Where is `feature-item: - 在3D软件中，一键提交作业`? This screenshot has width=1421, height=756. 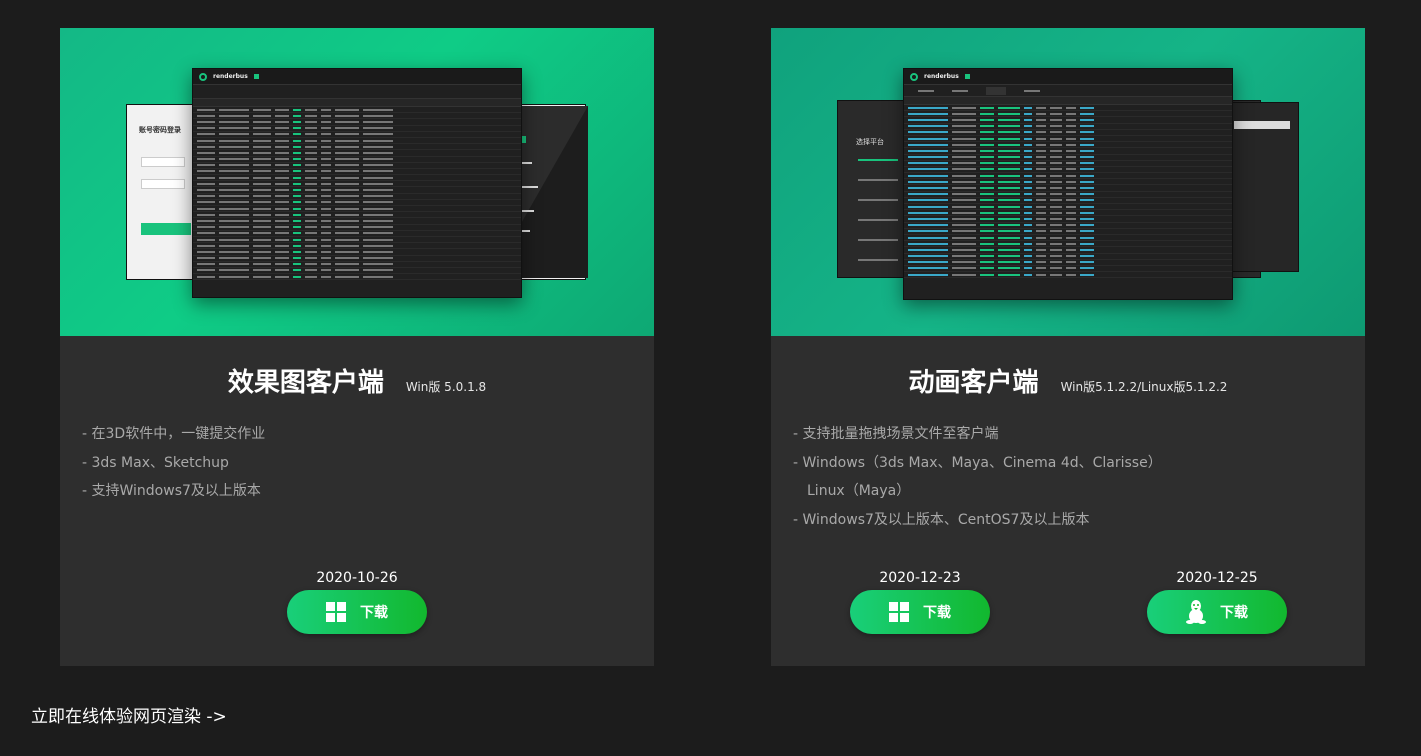
feature-item: - 在3D软件中，一键提交作业 is located at coordinates (174, 434).